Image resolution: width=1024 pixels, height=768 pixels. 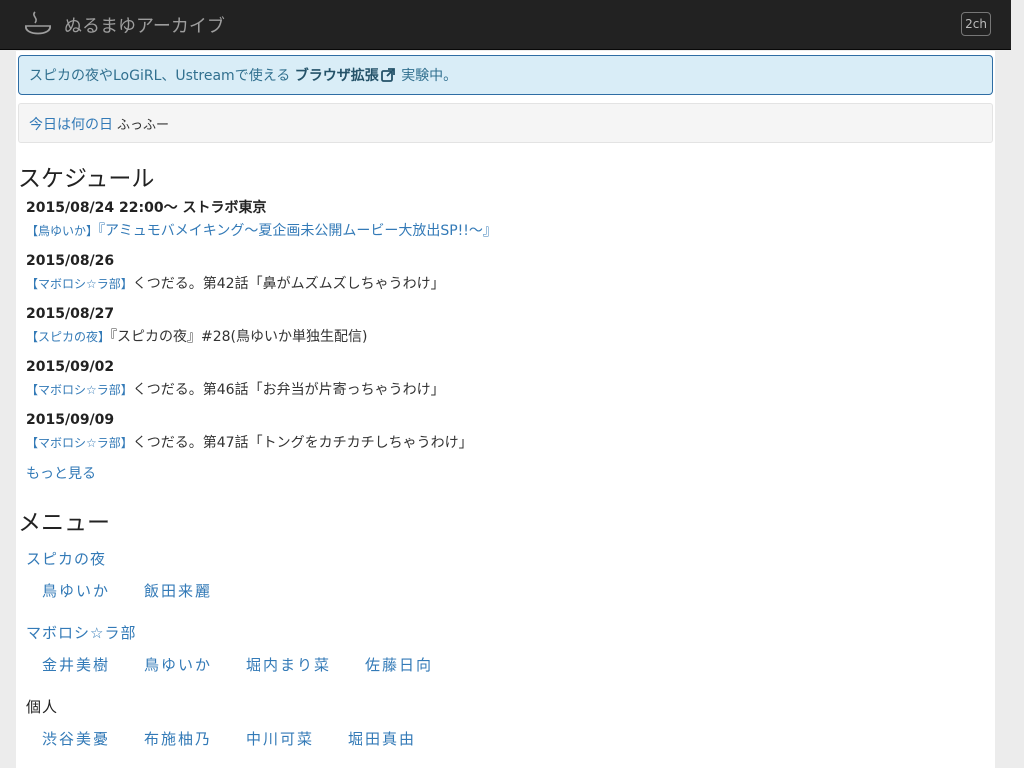 I want to click on today-link: 今日は何の日, so click(x=71, y=125).